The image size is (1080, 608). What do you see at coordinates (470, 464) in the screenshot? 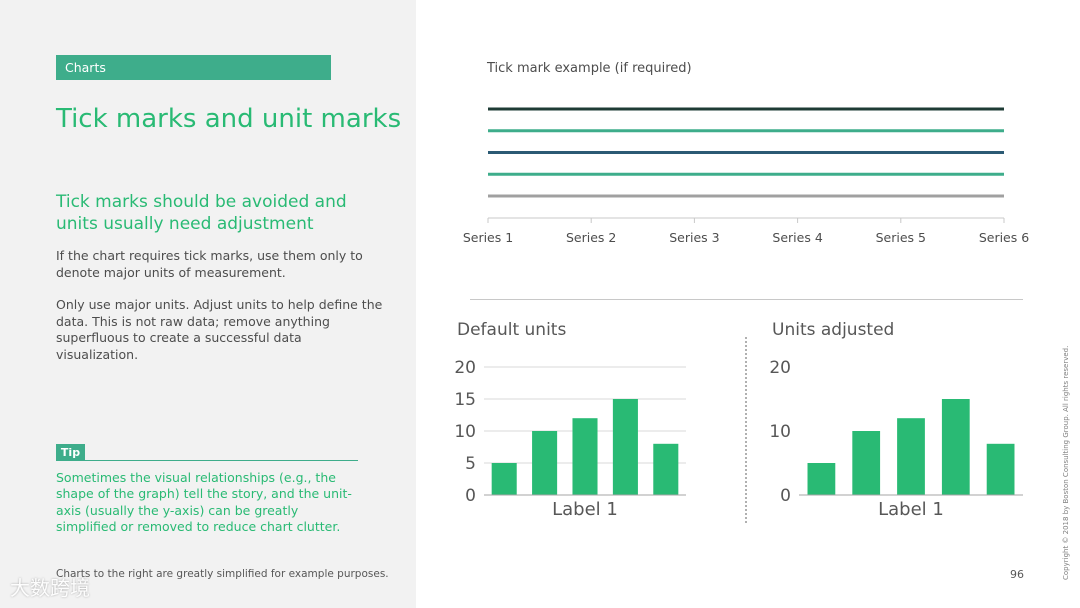
I see `default-units-y-tick-label: 5` at bounding box center [470, 464].